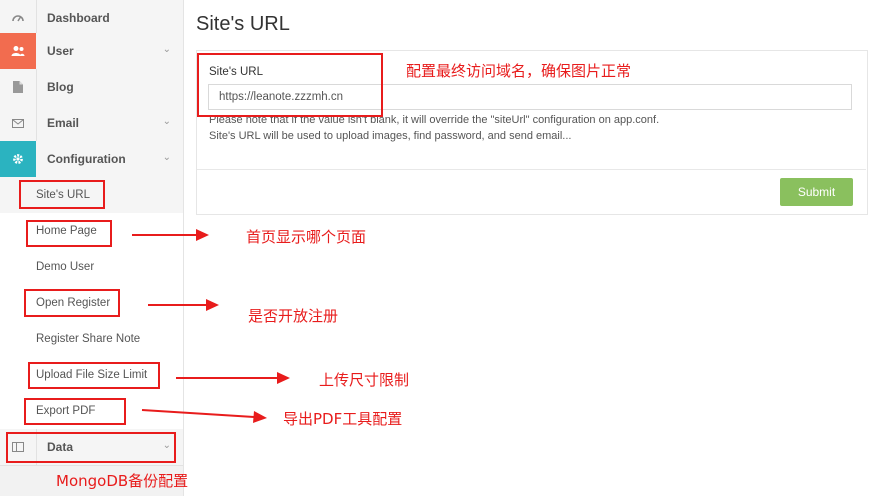  Describe the element at coordinates (364, 380) in the screenshot. I see `annotation-text-upload-limit: 上传尺寸限制` at that location.